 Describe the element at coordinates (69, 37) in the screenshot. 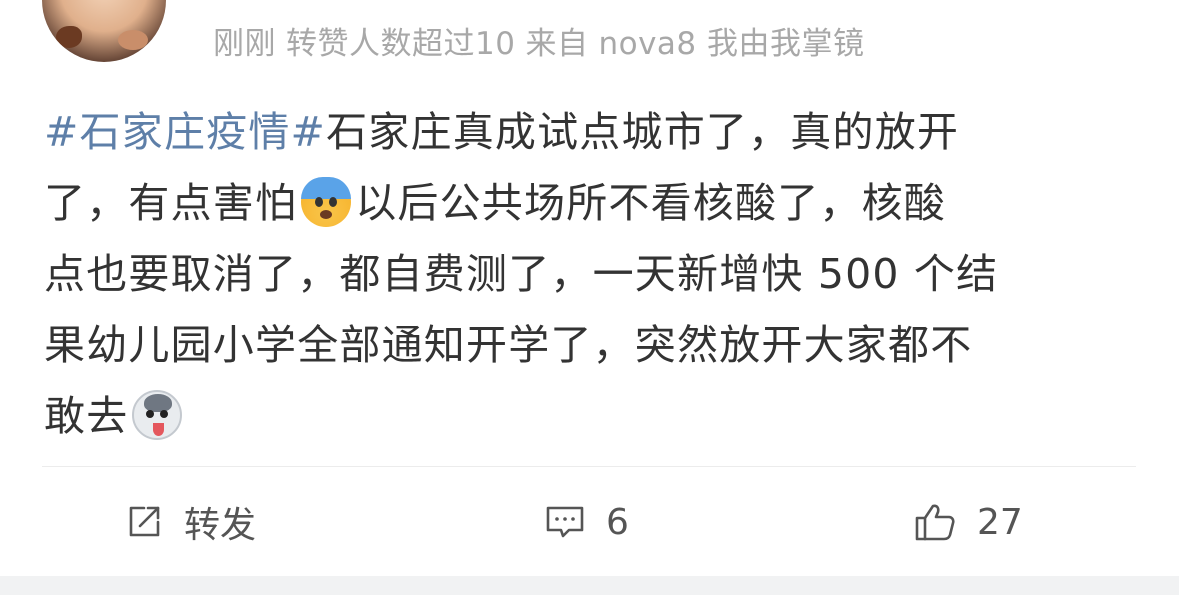

I see `avatar-hair` at that location.